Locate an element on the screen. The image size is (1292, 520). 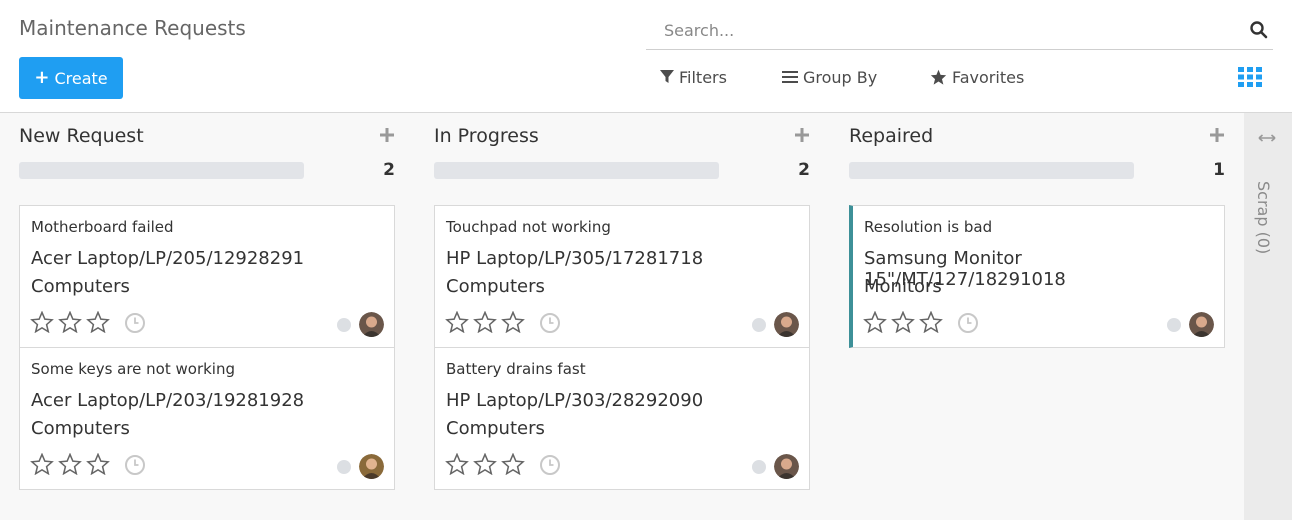
group-by-button: Group By is located at coordinates (829, 77).